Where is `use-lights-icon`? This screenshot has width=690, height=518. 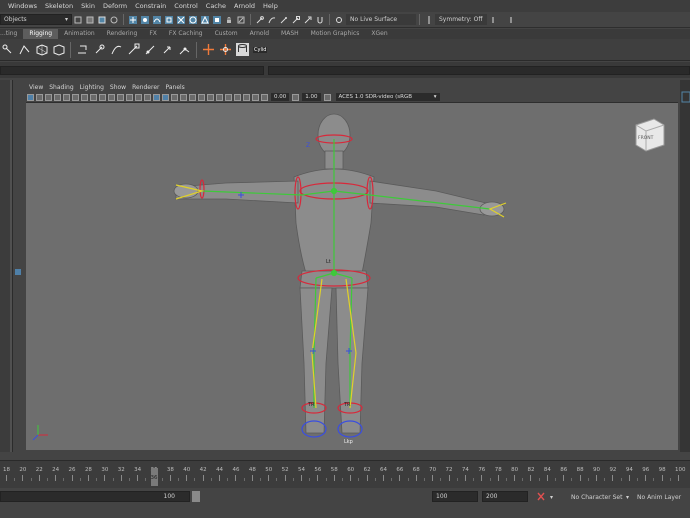 use-lights-icon is located at coordinates (183, 97).